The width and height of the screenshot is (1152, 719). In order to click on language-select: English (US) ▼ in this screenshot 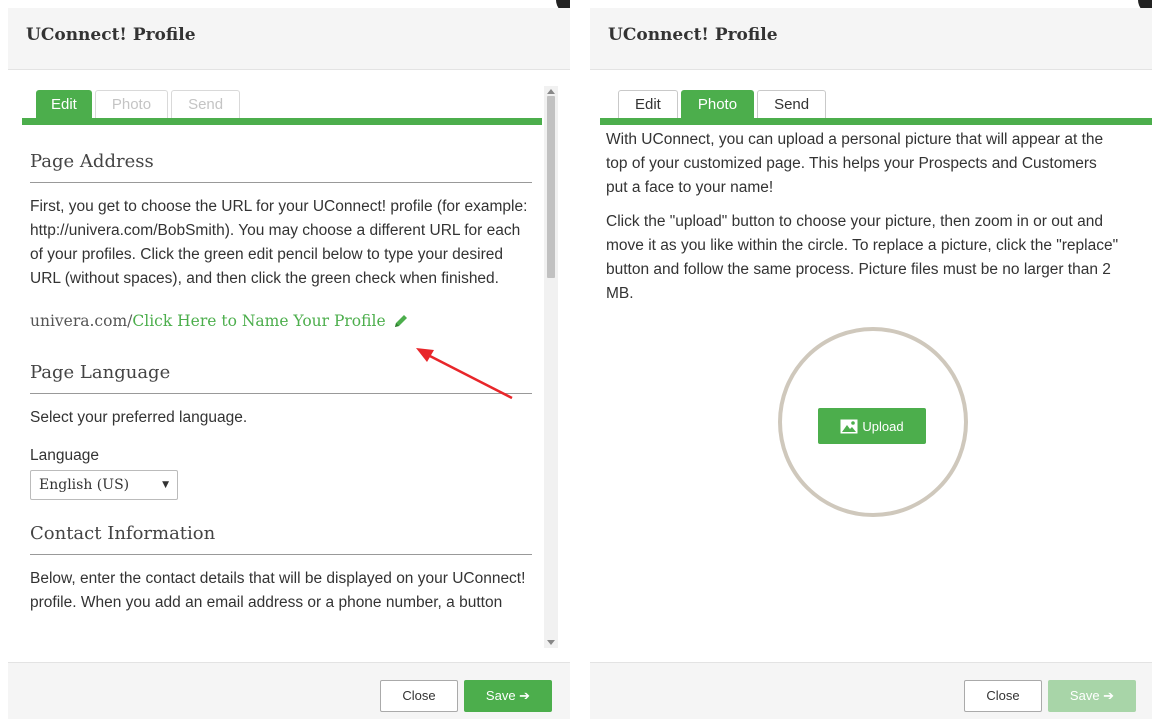, I will do `click(104, 485)`.